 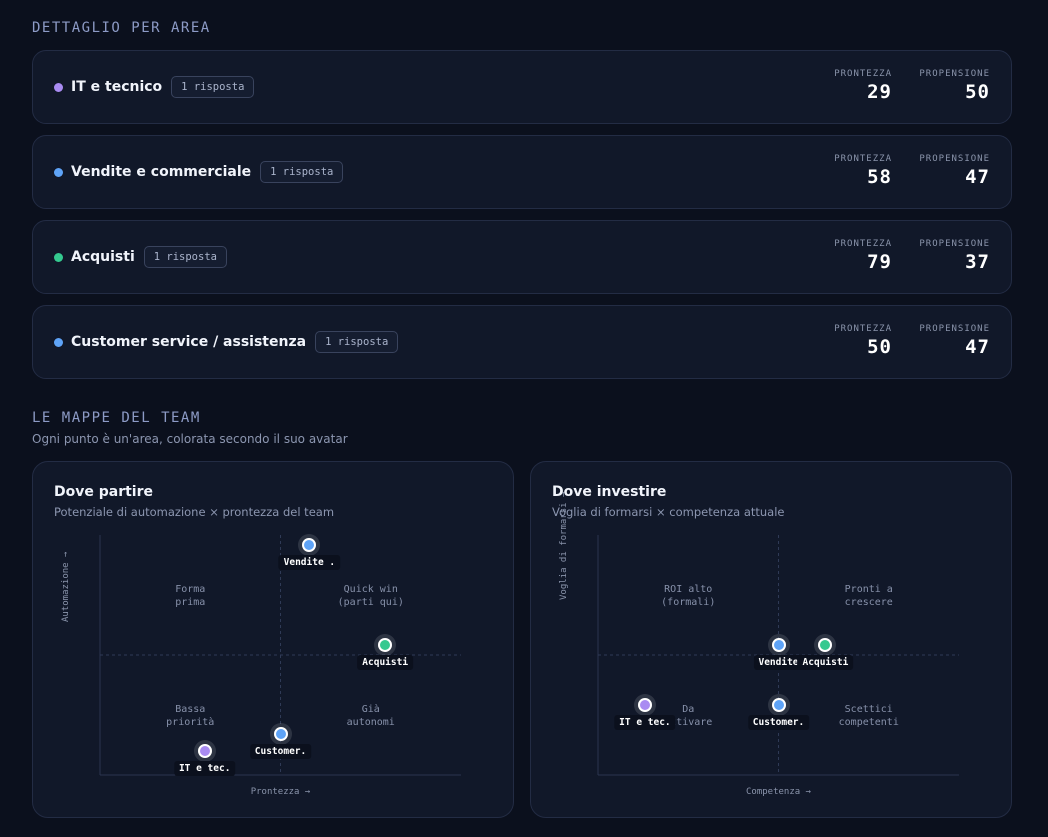 What do you see at coordinates (121, 28) in the screenshot?
I see `detail-section-title: DETTAGLIO PER AREA` at bounding box center [121, 28].